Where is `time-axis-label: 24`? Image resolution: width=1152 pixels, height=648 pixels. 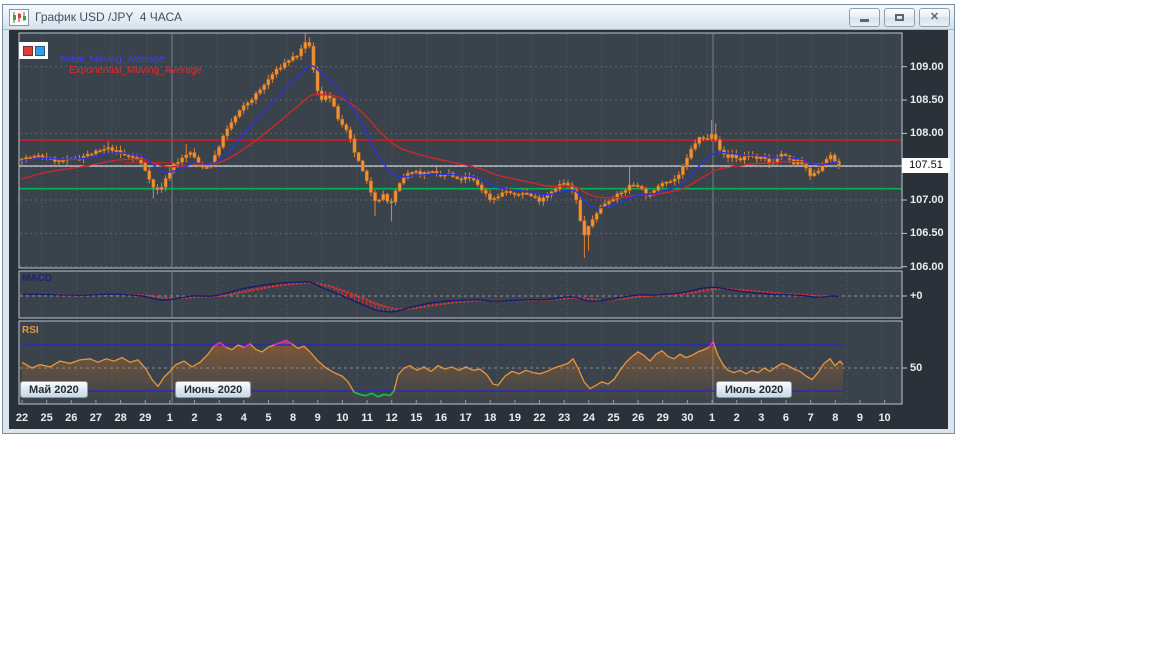
time-axis-label: 24 is located at coordinates (588, 418).